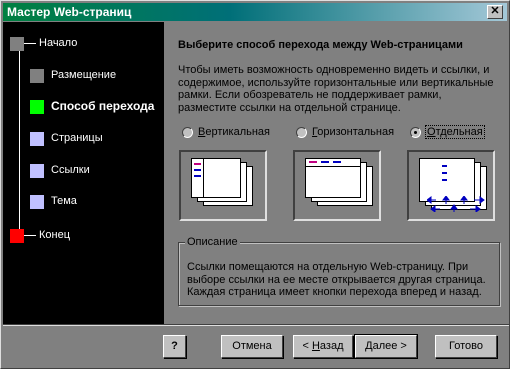  What do you see at coordinates (353, 132) in the screenshot?
I see `radio-label: Горизонтальная` at bounding box center [353, 132].